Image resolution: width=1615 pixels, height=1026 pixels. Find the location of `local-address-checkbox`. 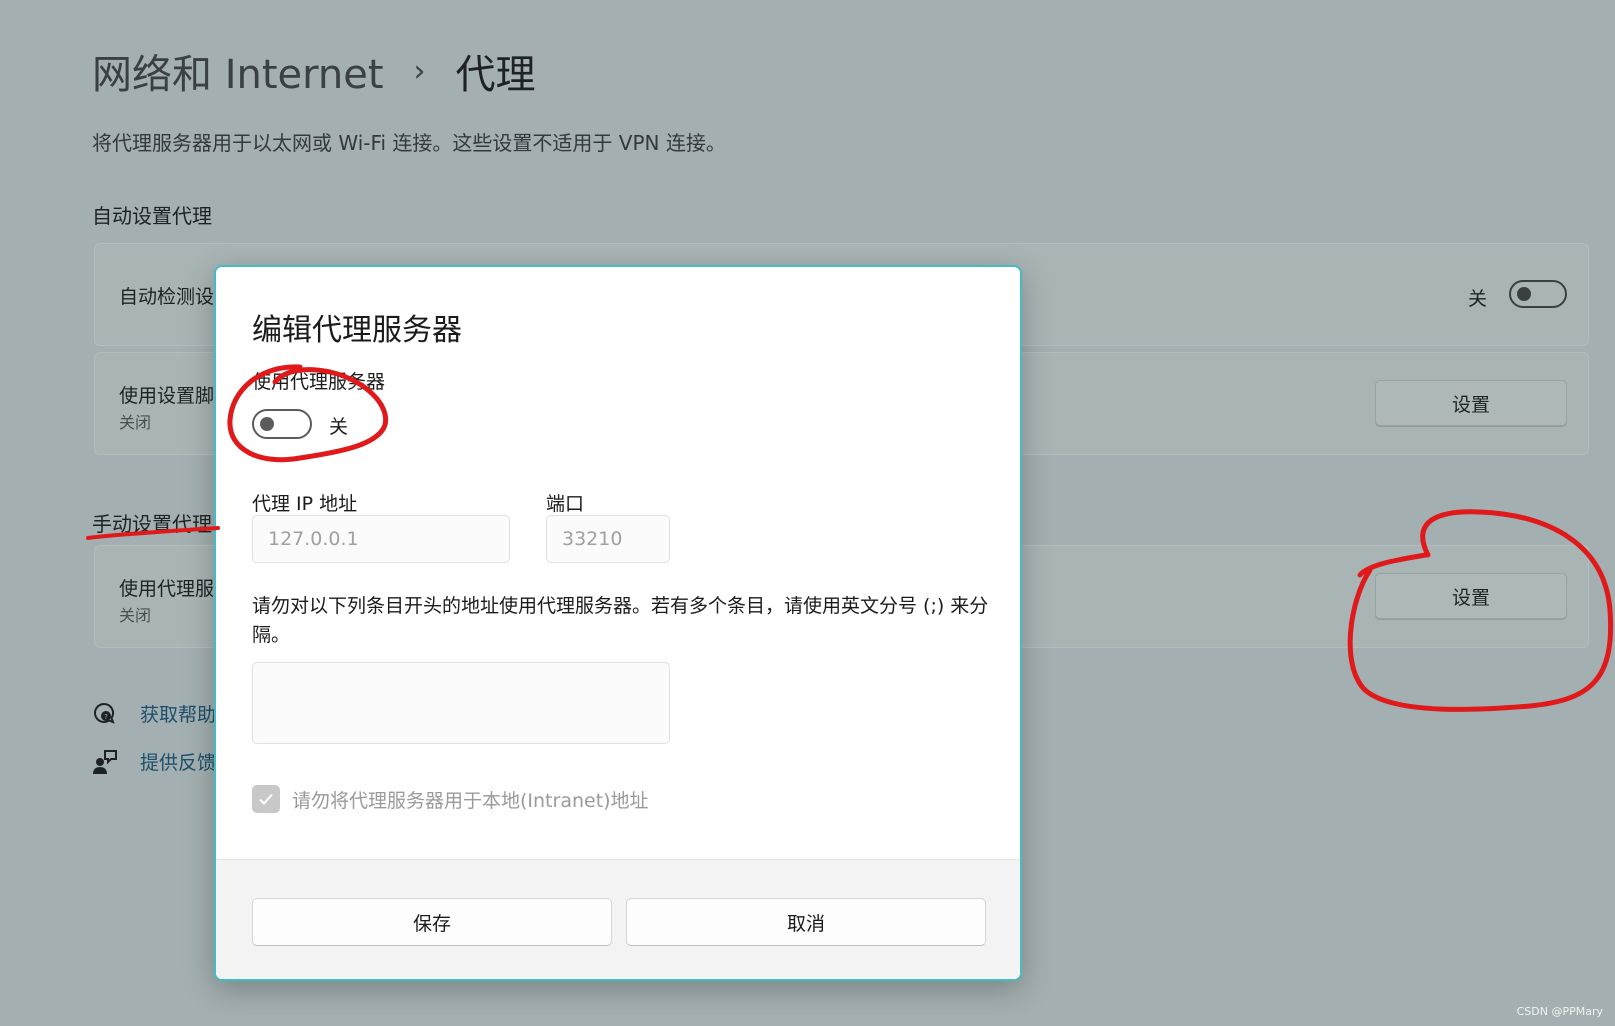

local-address-checkbox is located at coordinates (266, 799).